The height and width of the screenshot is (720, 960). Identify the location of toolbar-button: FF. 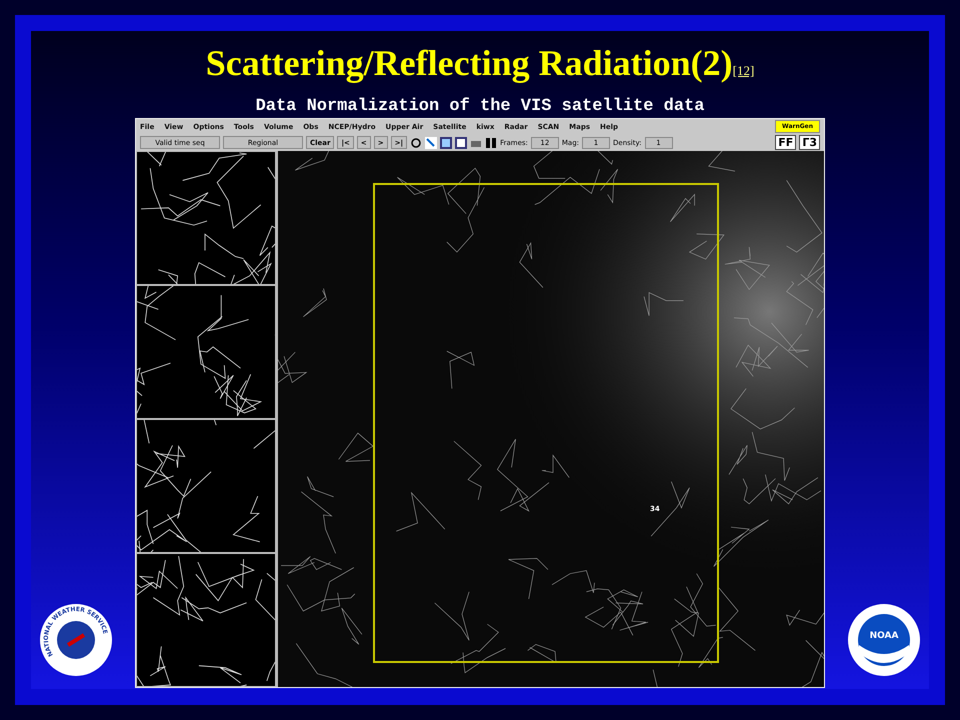
(785, 142).